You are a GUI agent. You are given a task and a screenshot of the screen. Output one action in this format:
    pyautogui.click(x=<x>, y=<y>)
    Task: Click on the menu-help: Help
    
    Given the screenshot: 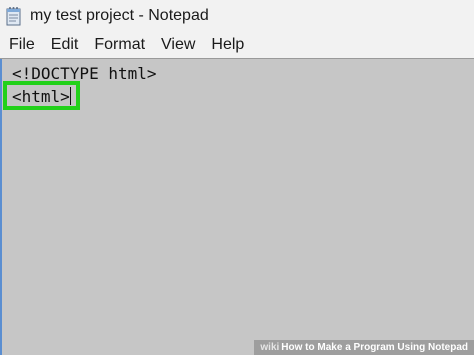 What is the action you would take?
    pyautogui.click(x=227, y=45)
    